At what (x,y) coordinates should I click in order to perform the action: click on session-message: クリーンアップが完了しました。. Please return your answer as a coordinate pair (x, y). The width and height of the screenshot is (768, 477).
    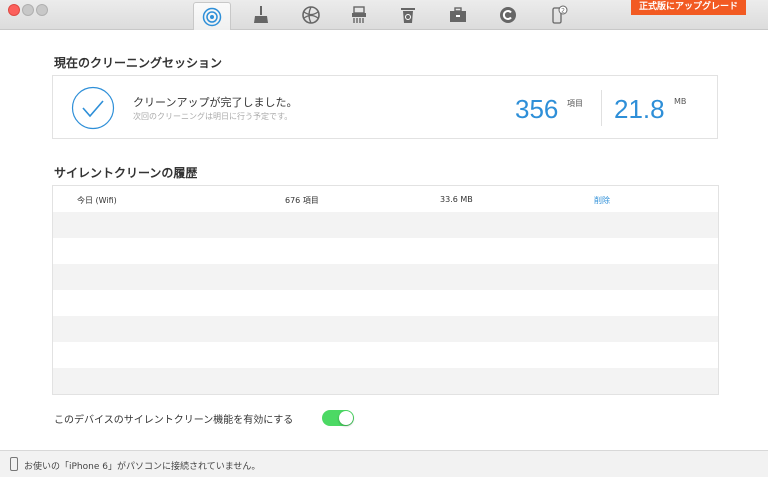
    Looking at the image, I should click on (215, 102).